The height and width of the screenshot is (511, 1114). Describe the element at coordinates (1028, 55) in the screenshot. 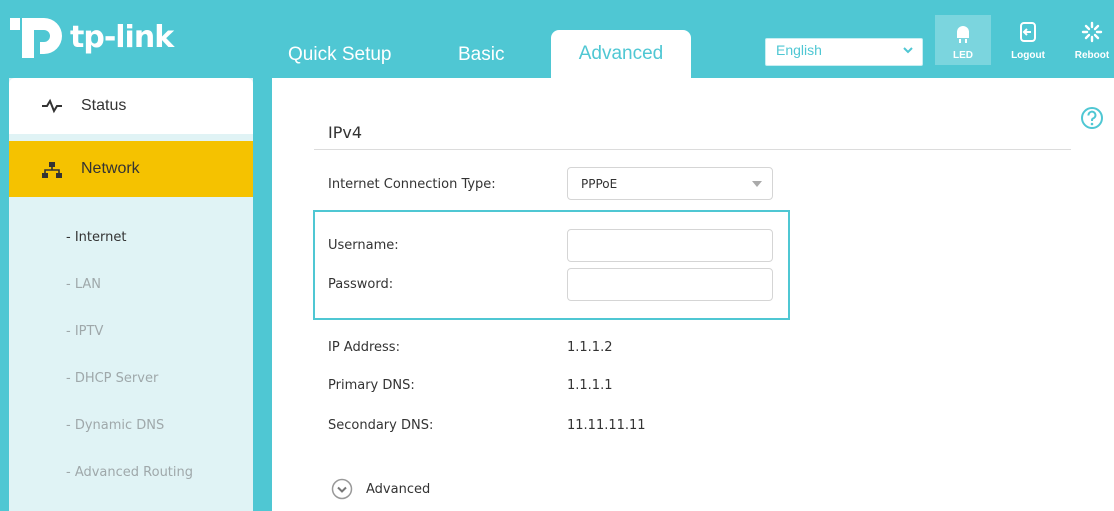

I see `logout-label: Logout` at that location.